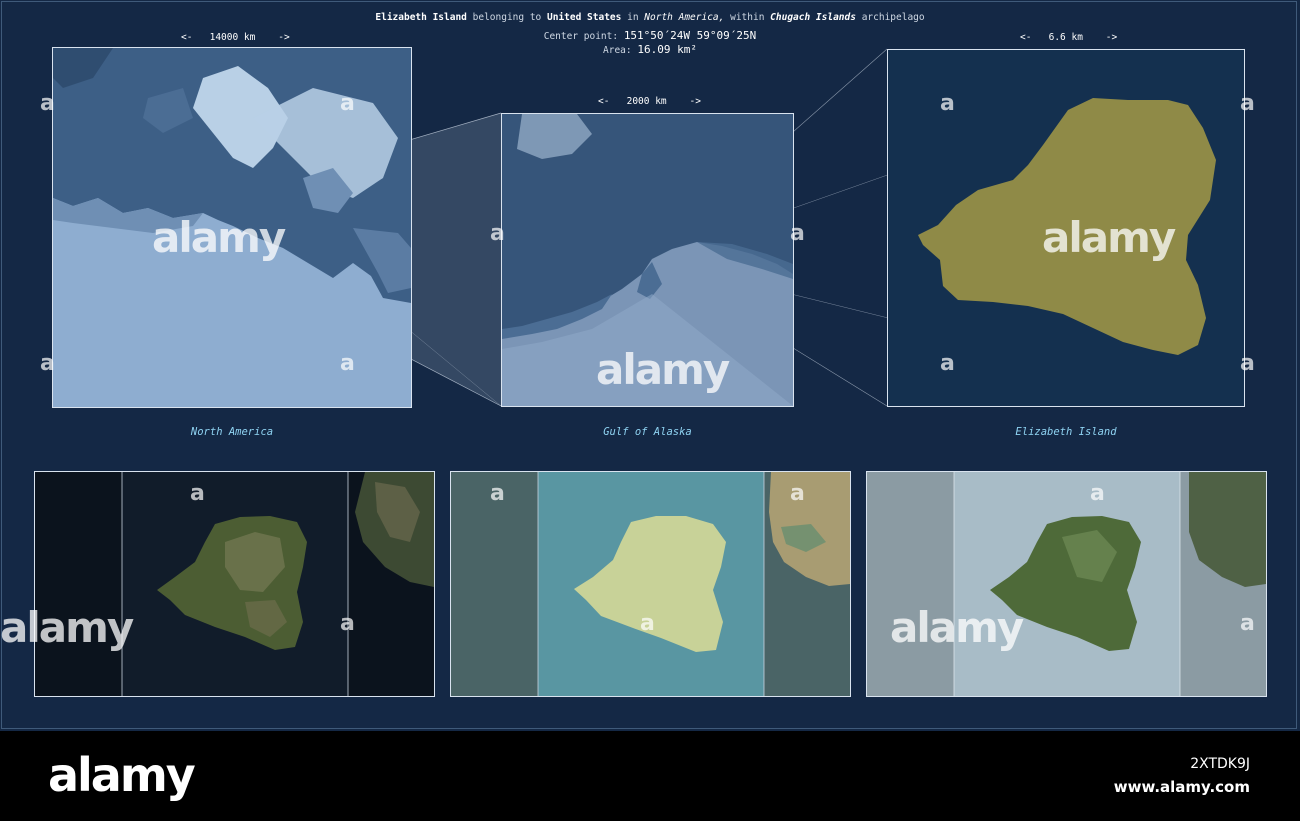 This screenshot has width=1300, height=821. I want to click on site-url: www.alamy.com, so click(1181, 787).